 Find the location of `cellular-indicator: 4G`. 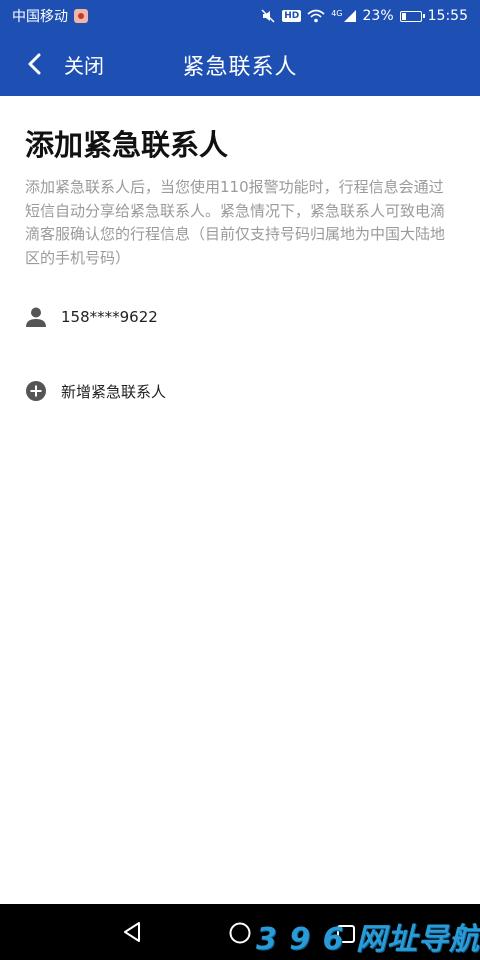

cellular-indicator: 4G is located at coordinates (343, 16).